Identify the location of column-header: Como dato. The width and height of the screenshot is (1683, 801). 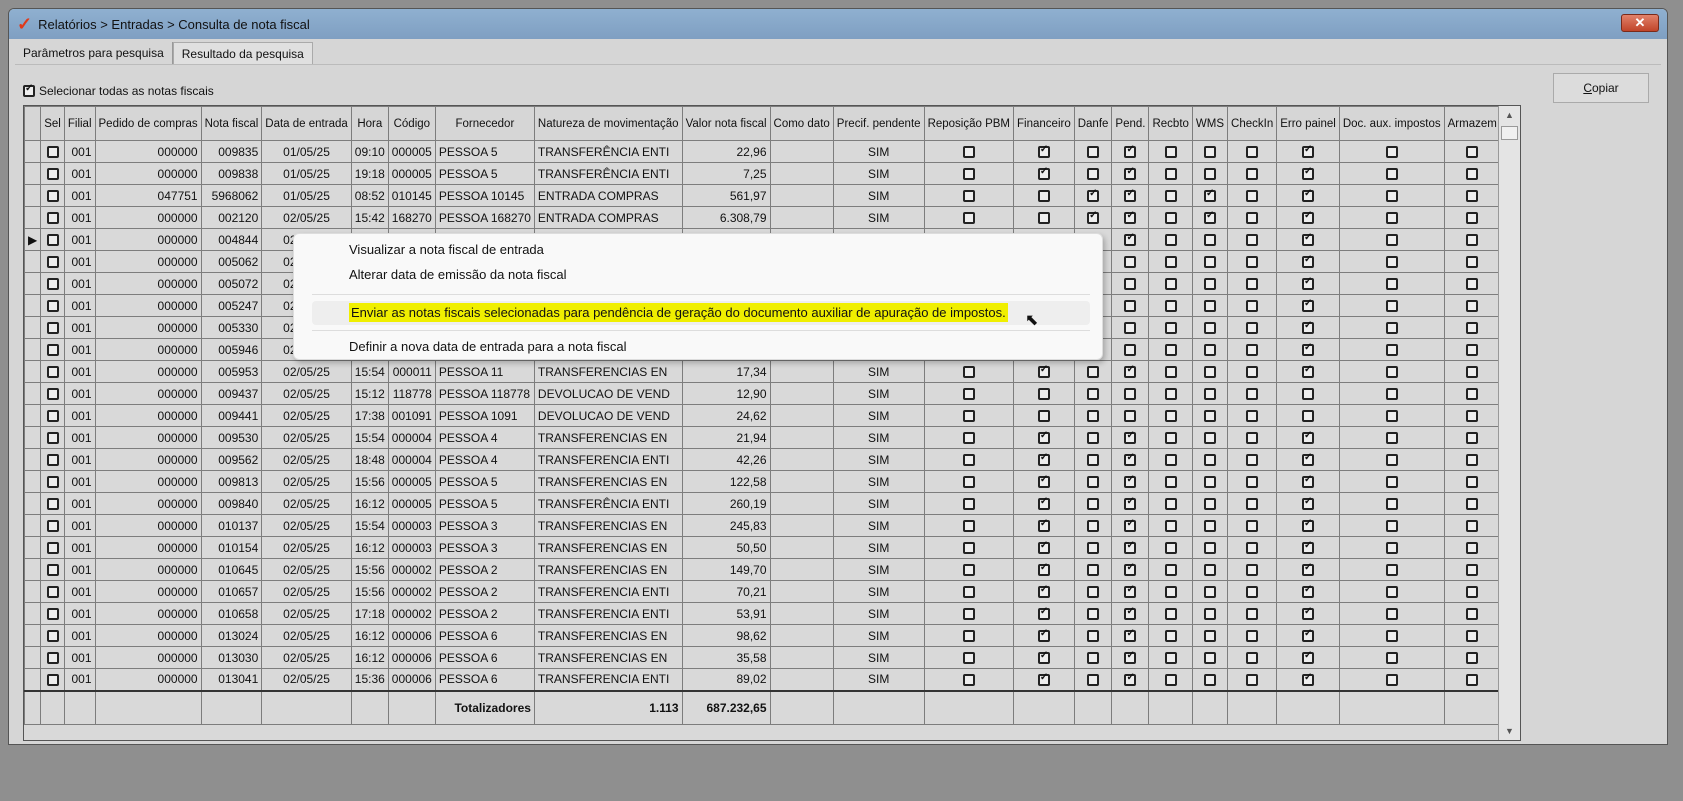
(801, 123).